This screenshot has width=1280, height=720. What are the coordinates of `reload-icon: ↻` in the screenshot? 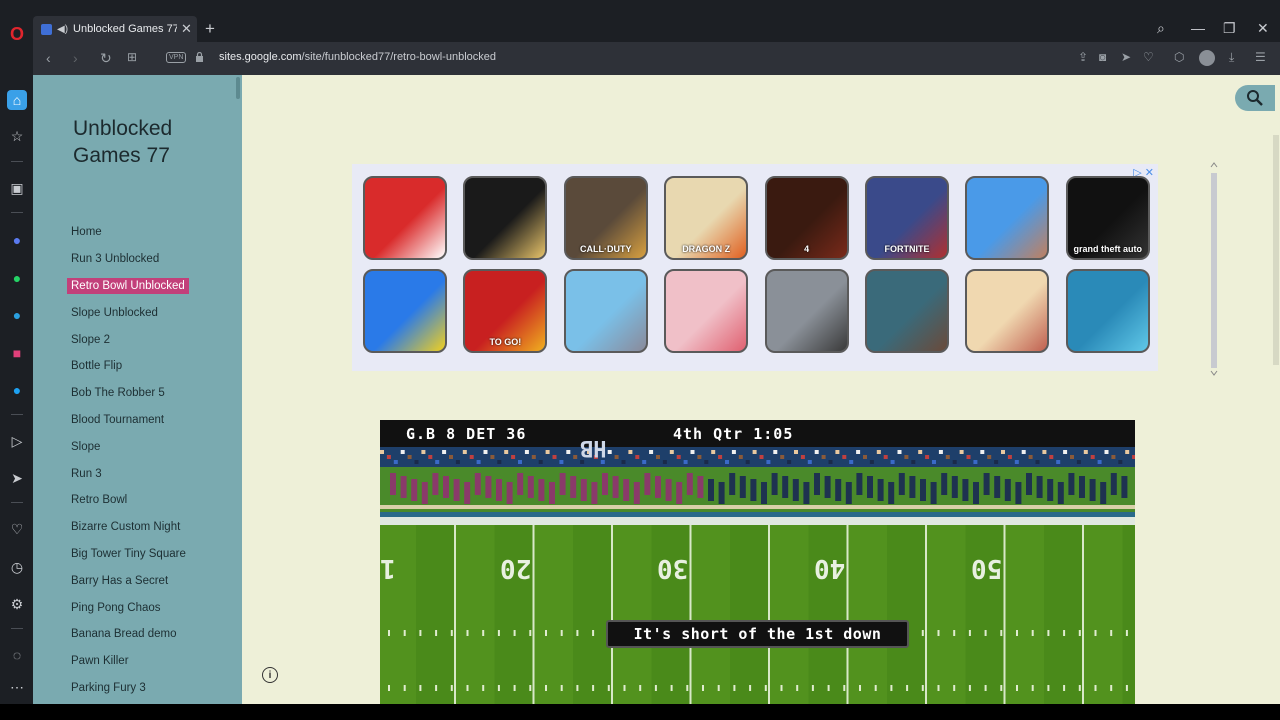 It's located at (106, 58).